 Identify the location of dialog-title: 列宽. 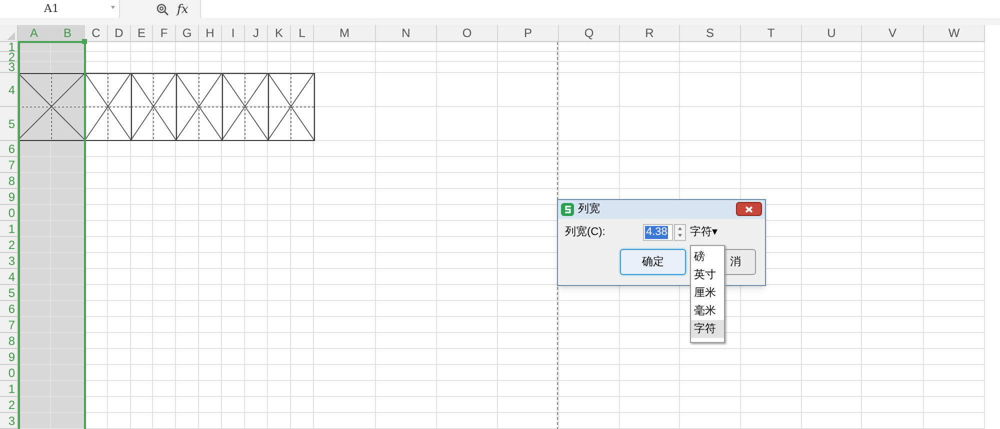
(589, 210).